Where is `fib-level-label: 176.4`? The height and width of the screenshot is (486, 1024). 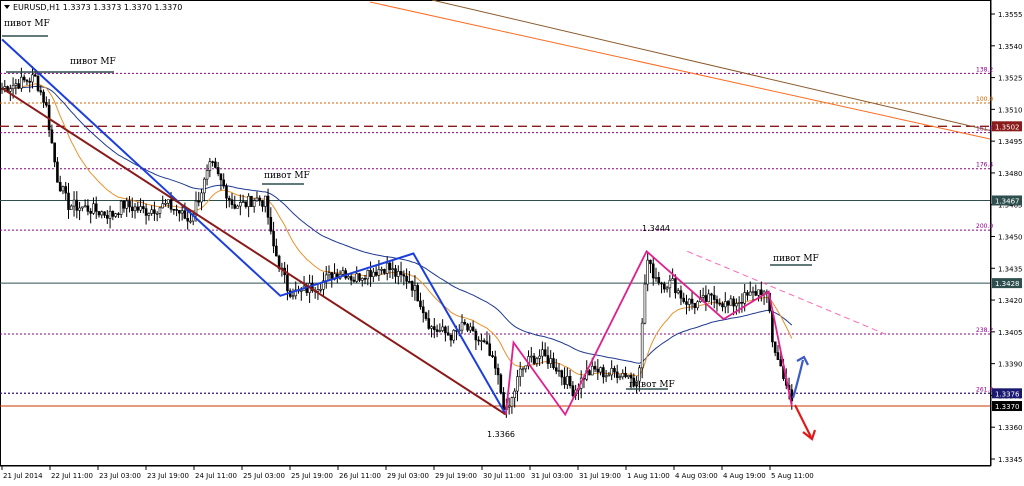
fib-level-label: 176.4 is located at coordinates (984, 165).